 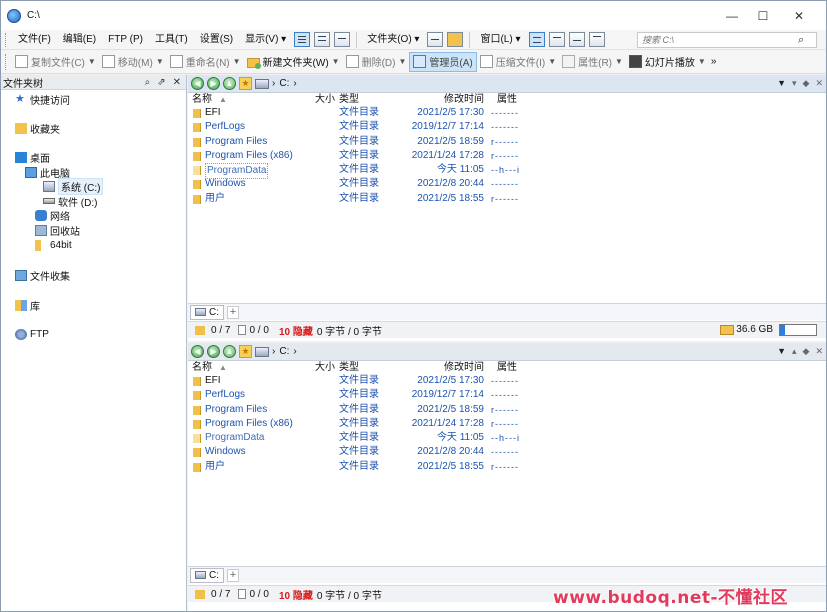 I want to click on pane-swap-icon: ▾, so click(x=794, y=83).